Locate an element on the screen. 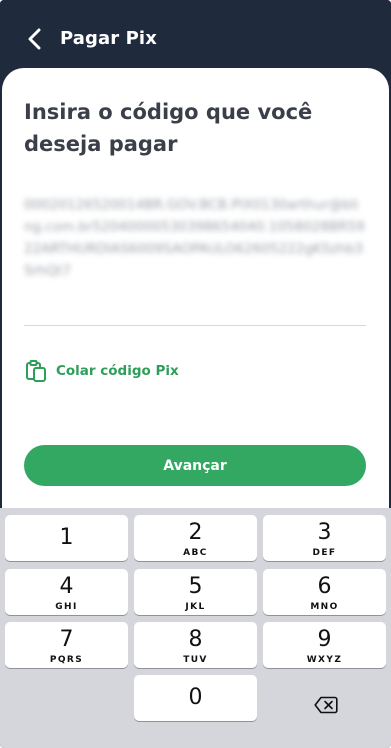 Image resolution: width=391 pixels, height=748 pixels. key-2: 2 ABC is located at coordinates (195, 538).